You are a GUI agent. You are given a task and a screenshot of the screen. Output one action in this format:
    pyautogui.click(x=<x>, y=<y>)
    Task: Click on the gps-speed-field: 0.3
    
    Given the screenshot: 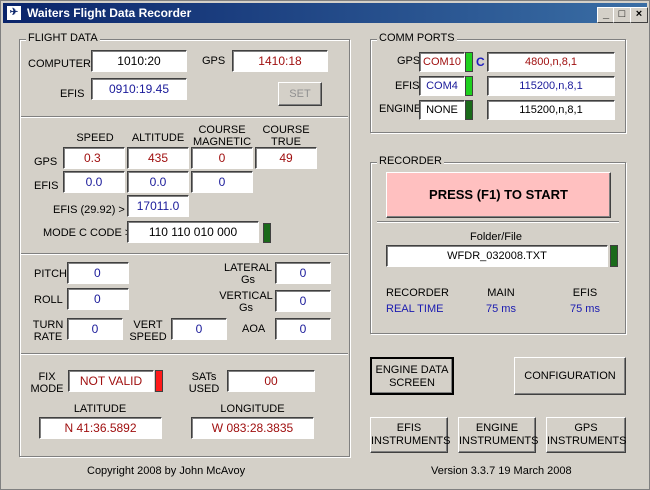 What is the action you would take?
    pyautogui.click(x=94, y=158)
    